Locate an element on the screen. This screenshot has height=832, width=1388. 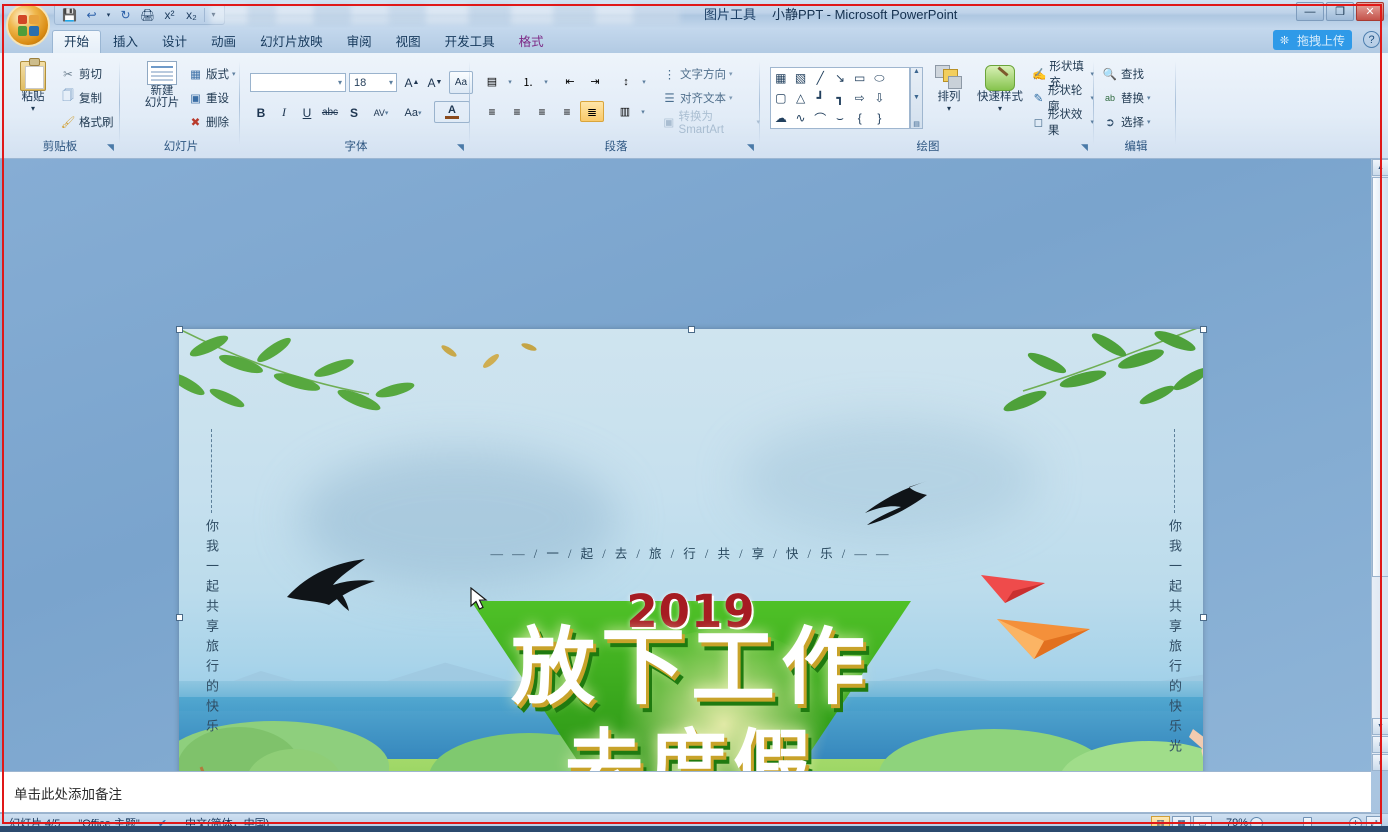
change-case-button: Aa ▾ is located at coordinates (413, 112).